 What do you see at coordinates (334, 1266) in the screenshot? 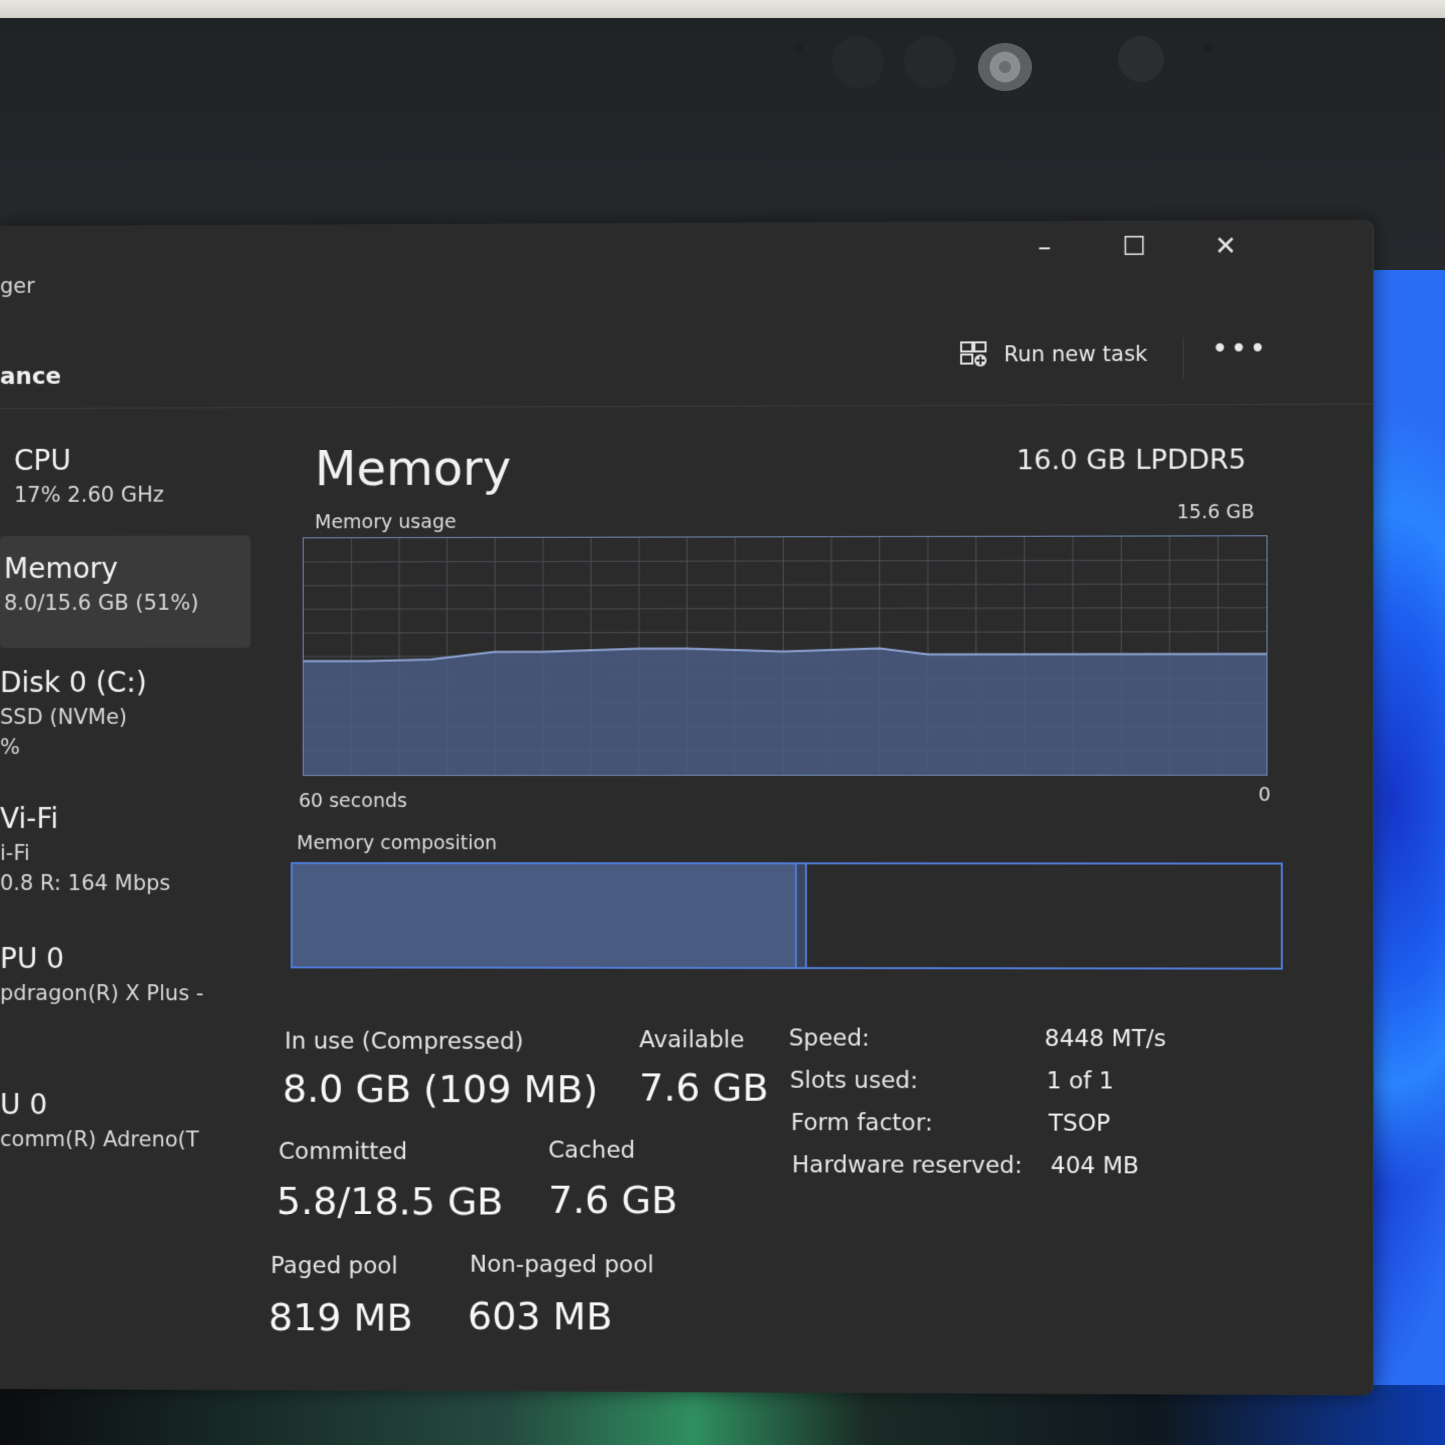
I see `paged-pool-label: Paged pool` at bounding box center [334, 1266].